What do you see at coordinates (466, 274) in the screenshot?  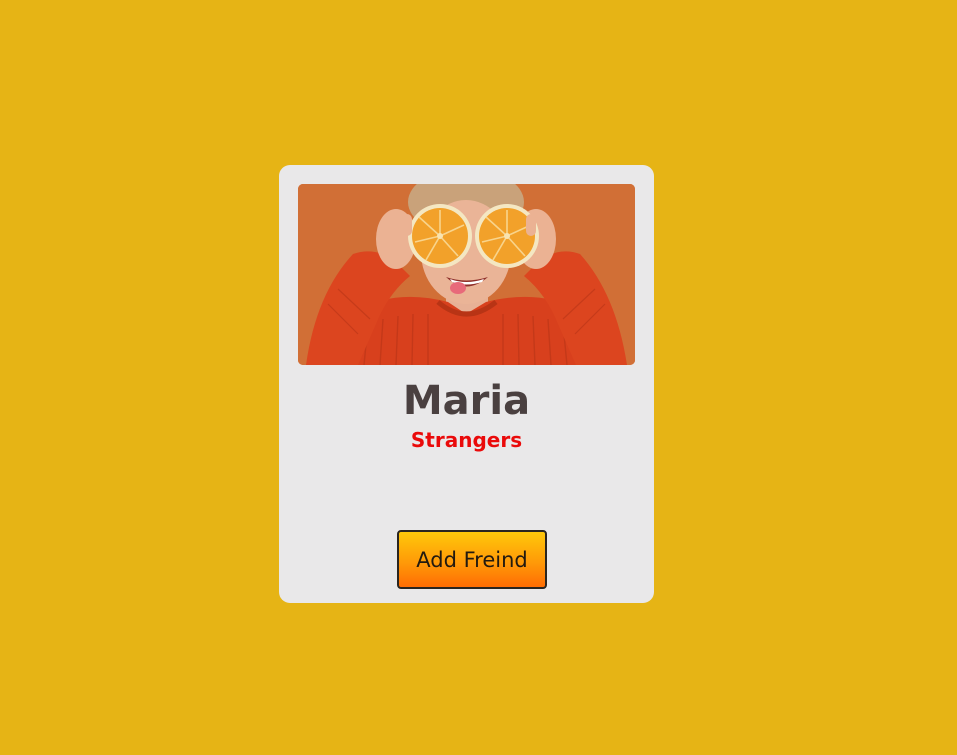 I see `profile-photo` at bounding box center [466, 274].